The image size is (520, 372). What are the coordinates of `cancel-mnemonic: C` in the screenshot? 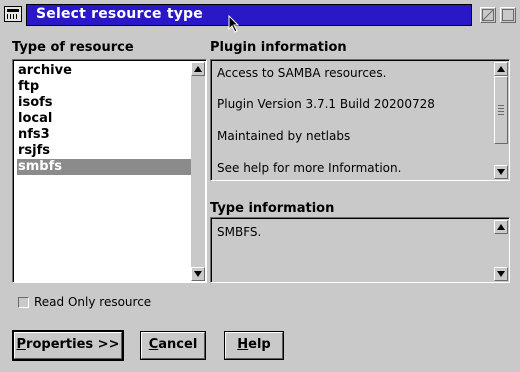 It's located at (153, 344).